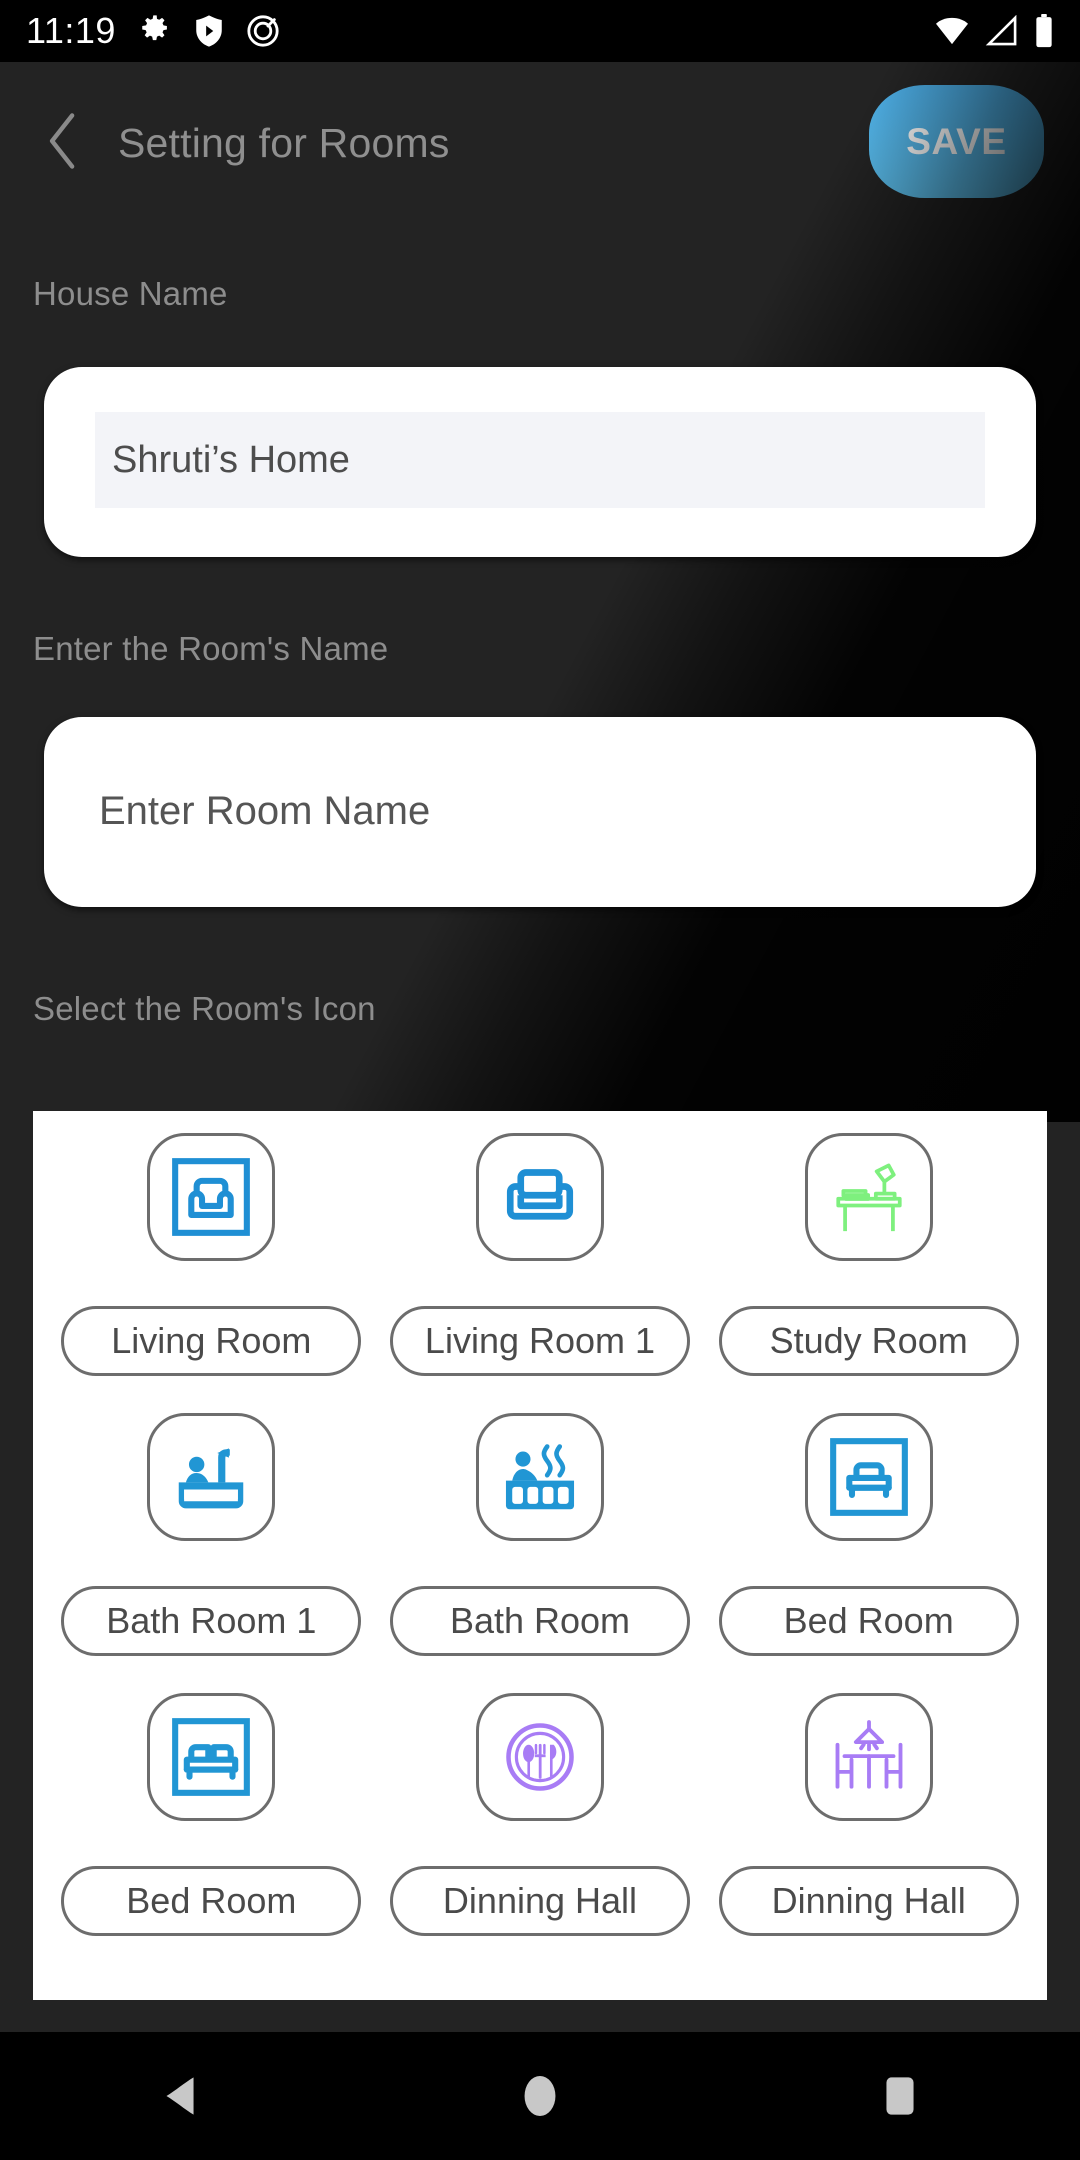 The image size is (1080, 2160). What do you see at coordinates (540, 1553) in the screenshot?
I see `icon-cell: Bath Room` at bounding box center [540, 1553].